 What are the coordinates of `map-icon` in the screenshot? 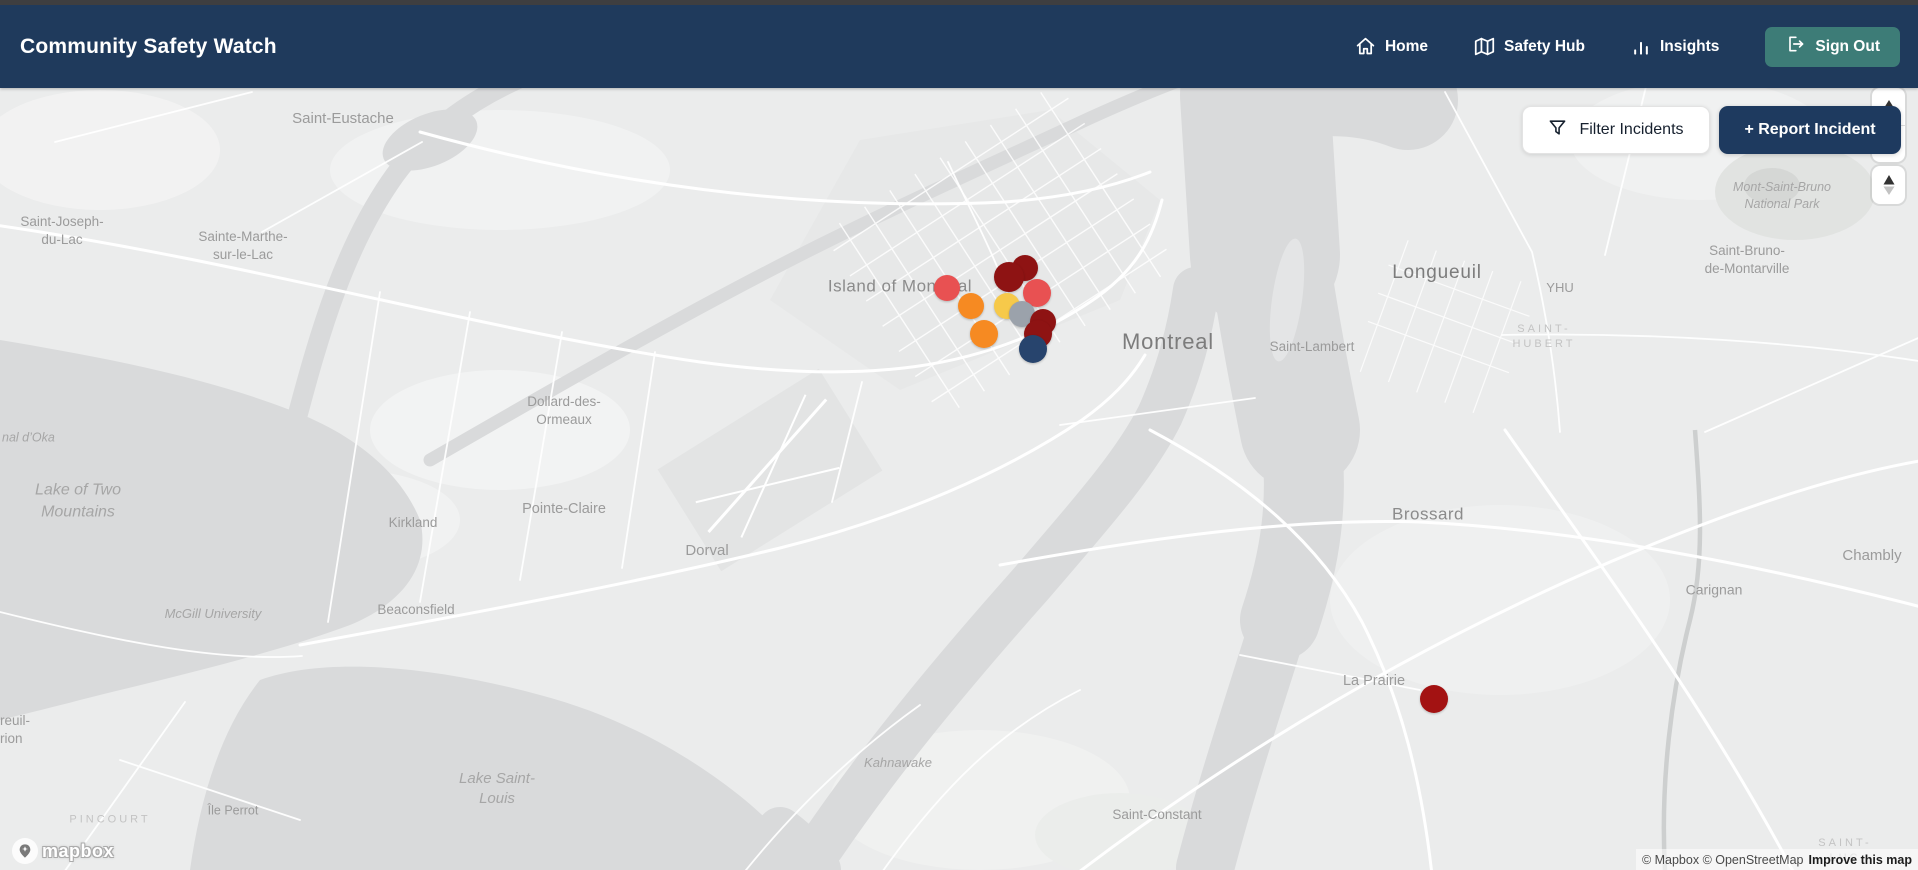 It's located at (1484, 46).